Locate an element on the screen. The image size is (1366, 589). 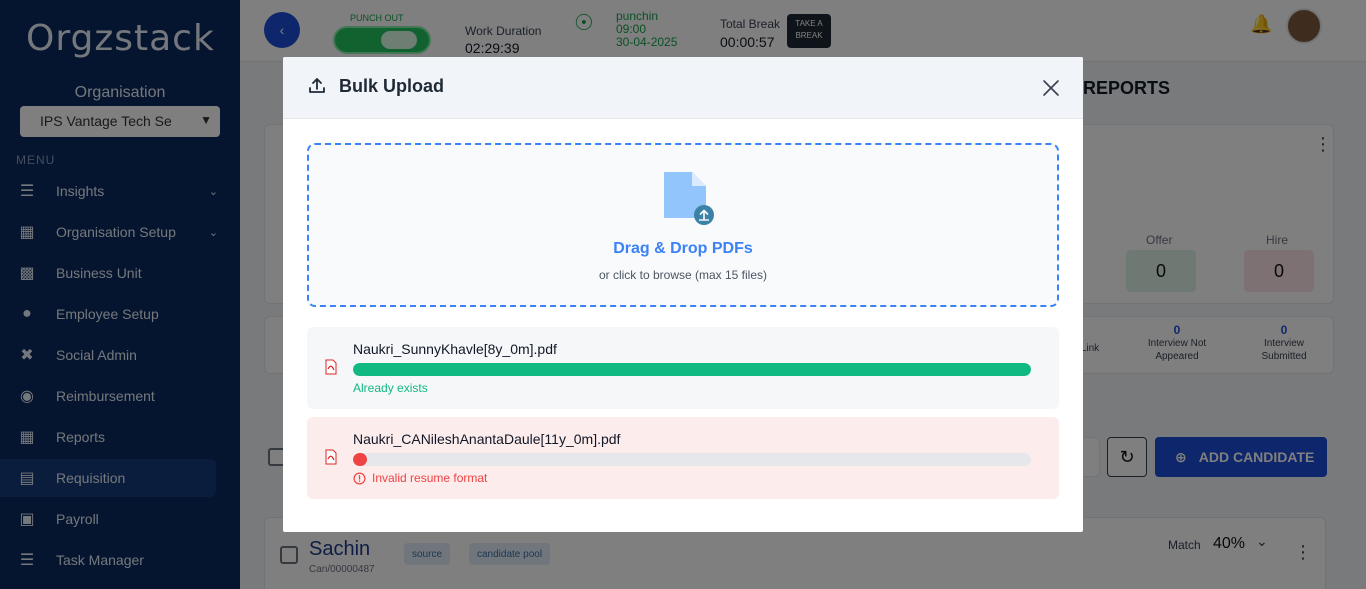
file-status: Already exists is located at coordinates (390, 388).